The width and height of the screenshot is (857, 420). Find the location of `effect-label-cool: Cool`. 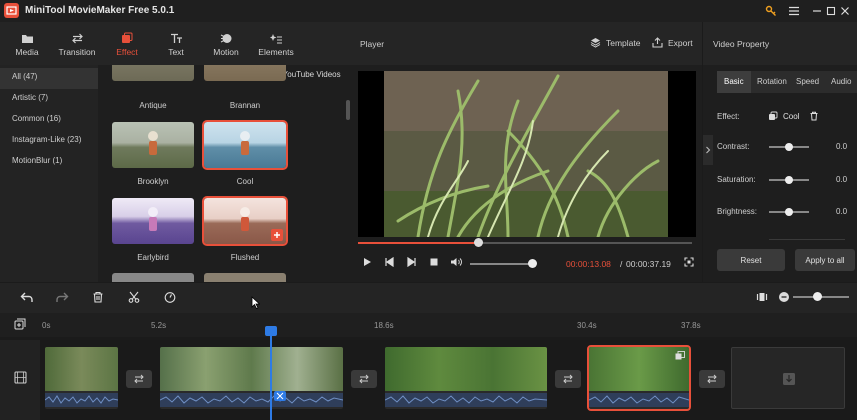

effect-label-cool: Cool is located at coordinates (245, 181).